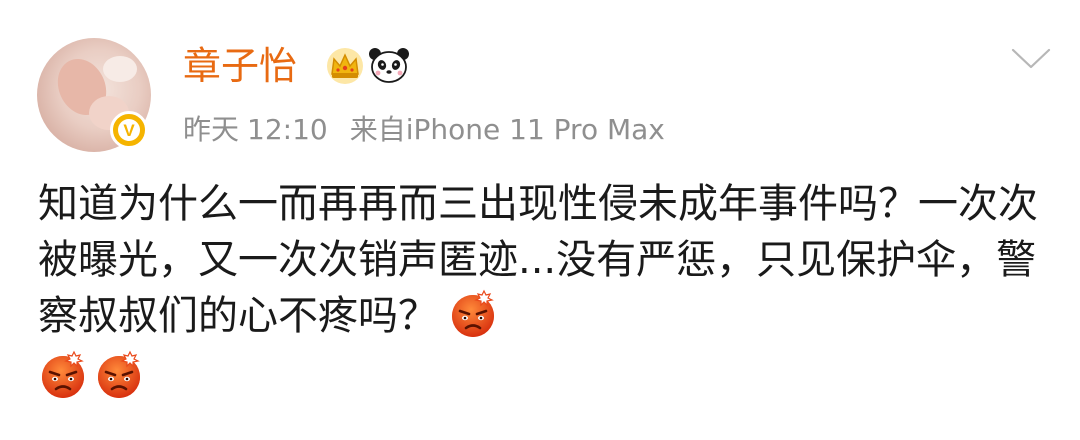 The height and width of the screenshot is (440, 1080). Describe the element at coordinates (120, 69) in the screenshot. I see `avatar-photo-detail` at that location.